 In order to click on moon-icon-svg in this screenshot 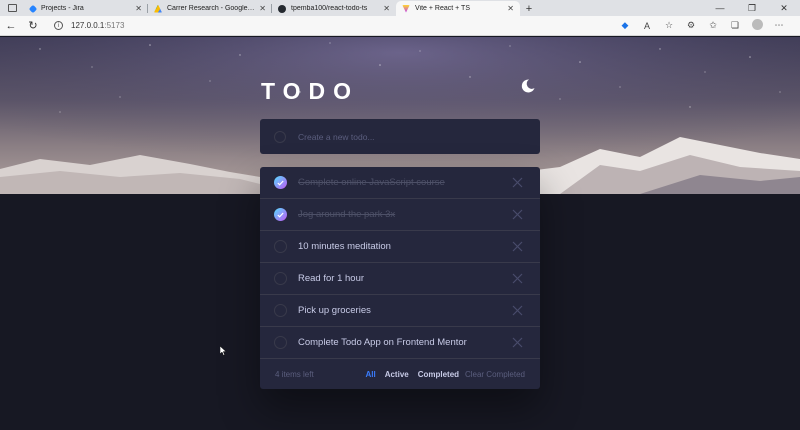, I will do `click(528, 86)`.